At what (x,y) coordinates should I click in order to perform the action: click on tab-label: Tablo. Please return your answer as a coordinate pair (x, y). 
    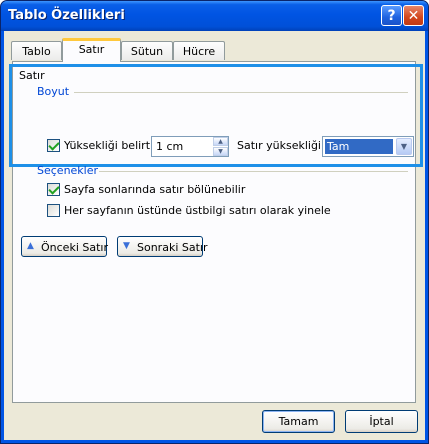
    Looking at the image, I should click on (36, 51).